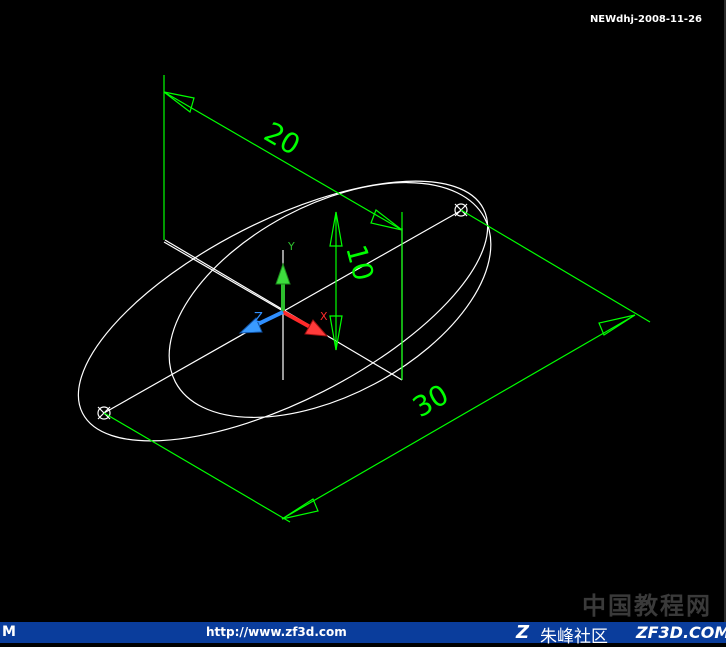  What do you see at coordinates (282, 138) in the screenshot?
I see `dimension-text-20: 20` at bounding box center [282, 138].